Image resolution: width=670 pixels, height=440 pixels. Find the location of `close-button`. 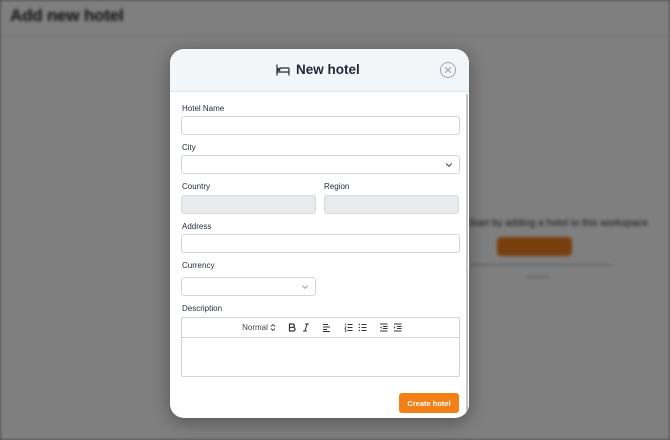

close-button is located at coordinates (448, 70).